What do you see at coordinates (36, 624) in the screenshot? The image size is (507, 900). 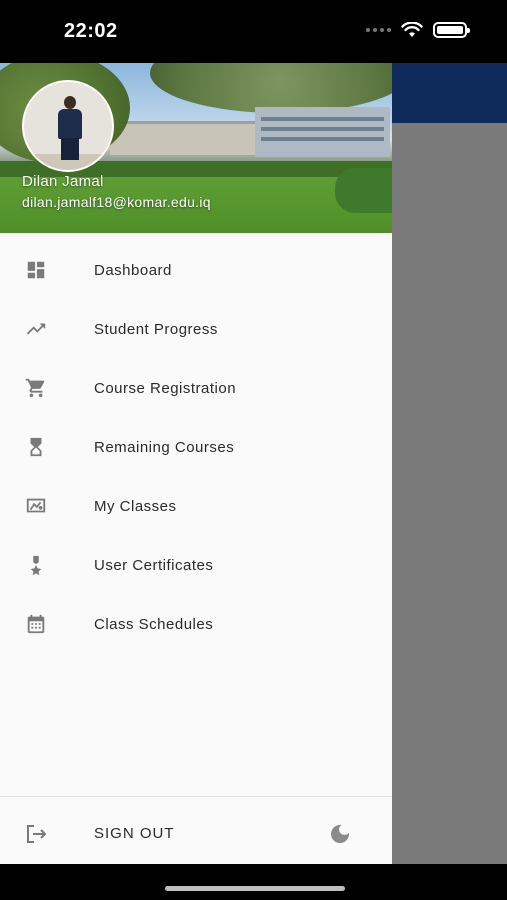 I see `calendar-icon` at bounding box center [36, 624].